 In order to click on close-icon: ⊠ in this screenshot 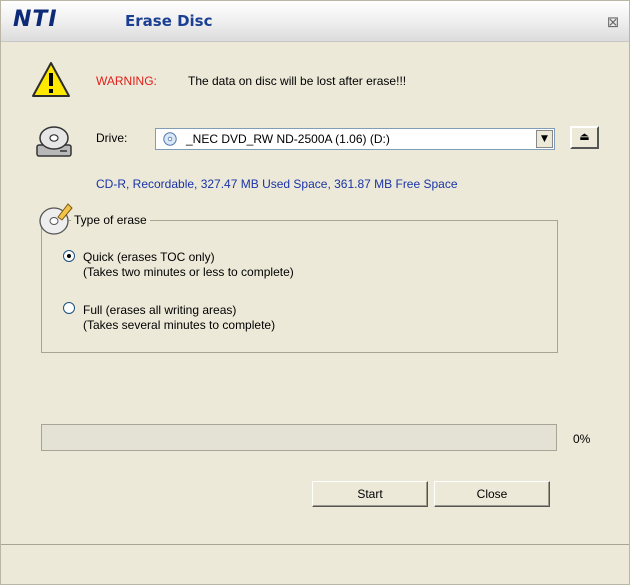, I will do `click(613, 22)`.